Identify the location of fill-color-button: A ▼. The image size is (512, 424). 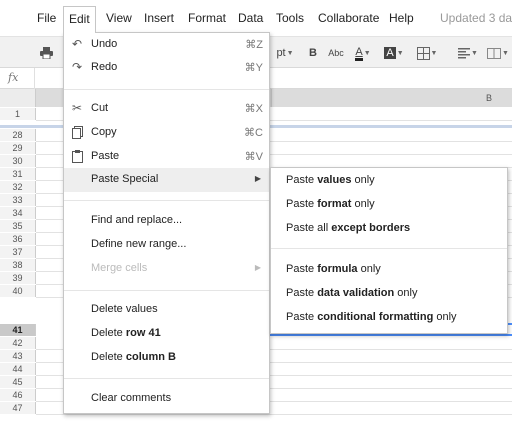
(394, 53).